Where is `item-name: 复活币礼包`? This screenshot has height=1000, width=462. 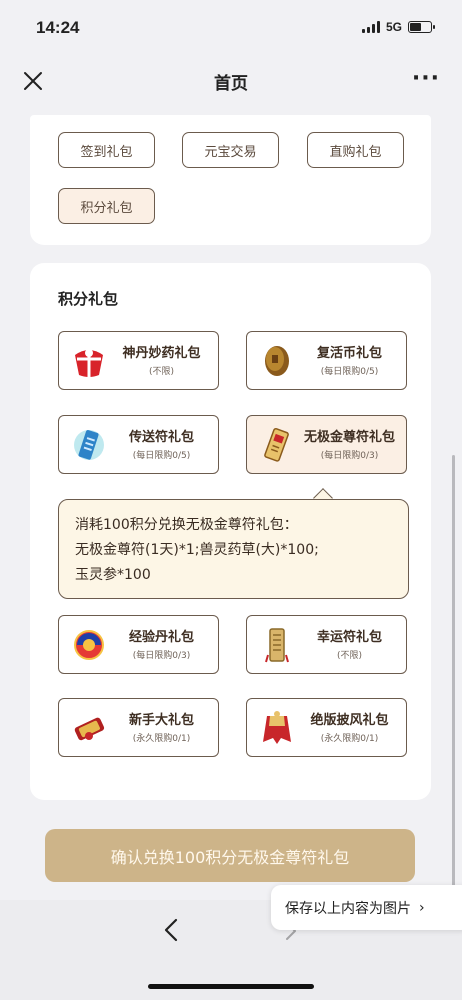 item-name: 复活币礼包 is located at coordinates (349, 353).